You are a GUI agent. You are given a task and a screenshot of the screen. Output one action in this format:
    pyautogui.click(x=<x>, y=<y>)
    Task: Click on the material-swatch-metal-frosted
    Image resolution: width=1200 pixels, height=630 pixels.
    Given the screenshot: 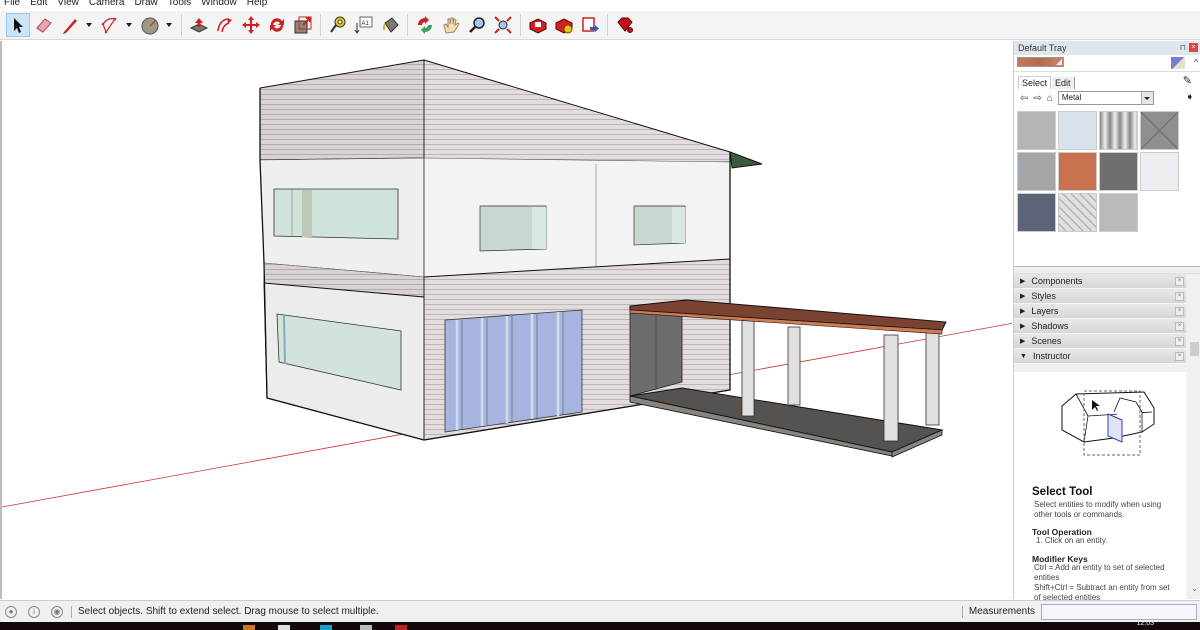 What is the action you would take?
    pyautogui.click(x=1077, y=130)
    